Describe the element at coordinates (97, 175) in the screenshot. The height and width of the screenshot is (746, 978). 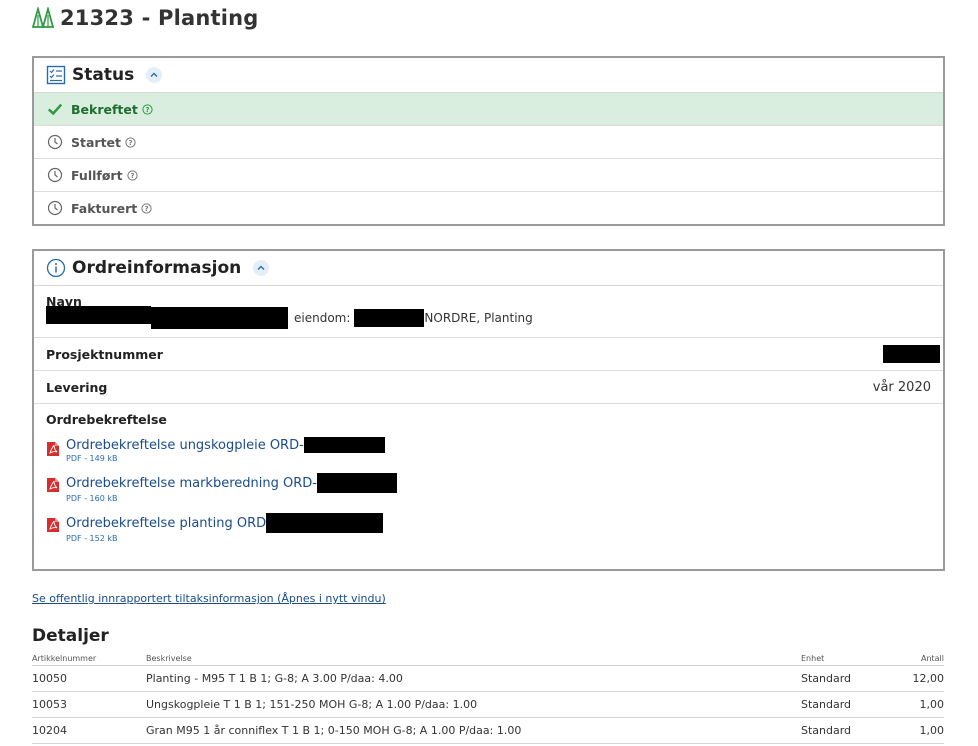
I see `status-label: Fullført` at that location.